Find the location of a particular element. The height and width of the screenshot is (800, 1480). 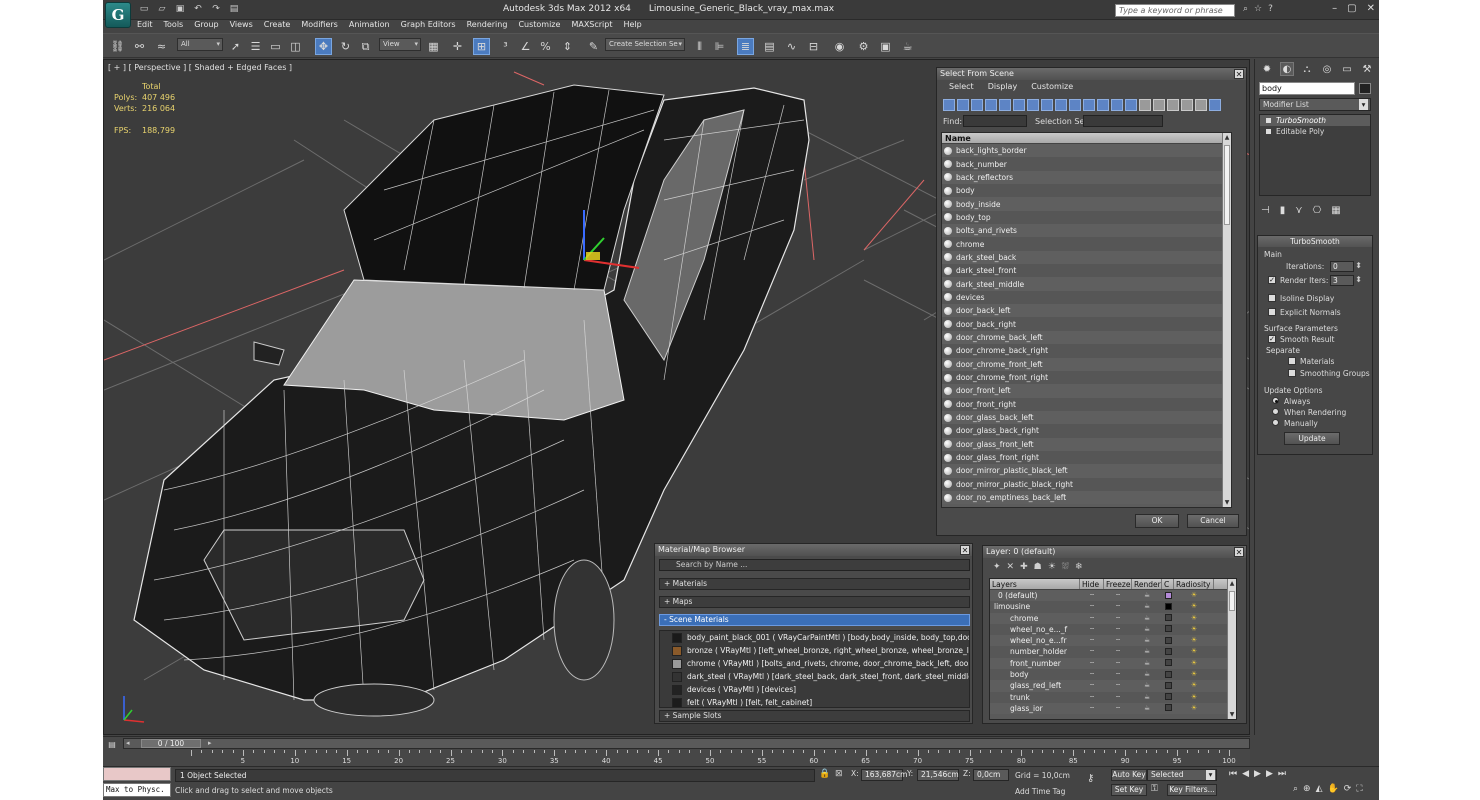

pivot-center-icon: ▦ is located at coordinates (433, 46).